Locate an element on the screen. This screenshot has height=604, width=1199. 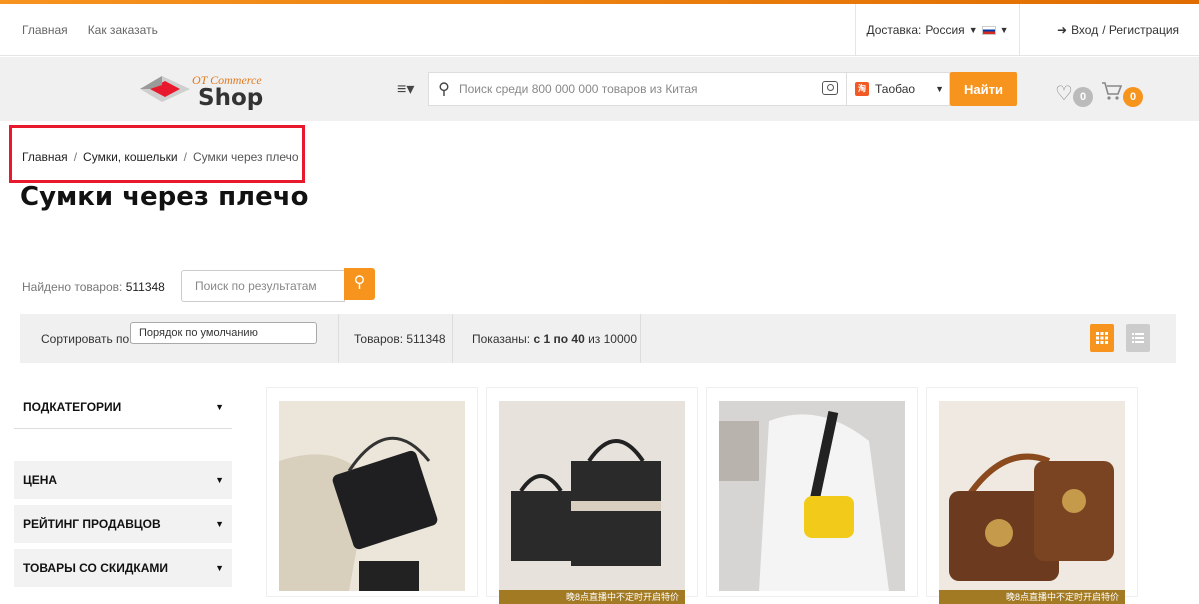
sort-select: Порядок по умолчанию is located at coordinates (223, 333).